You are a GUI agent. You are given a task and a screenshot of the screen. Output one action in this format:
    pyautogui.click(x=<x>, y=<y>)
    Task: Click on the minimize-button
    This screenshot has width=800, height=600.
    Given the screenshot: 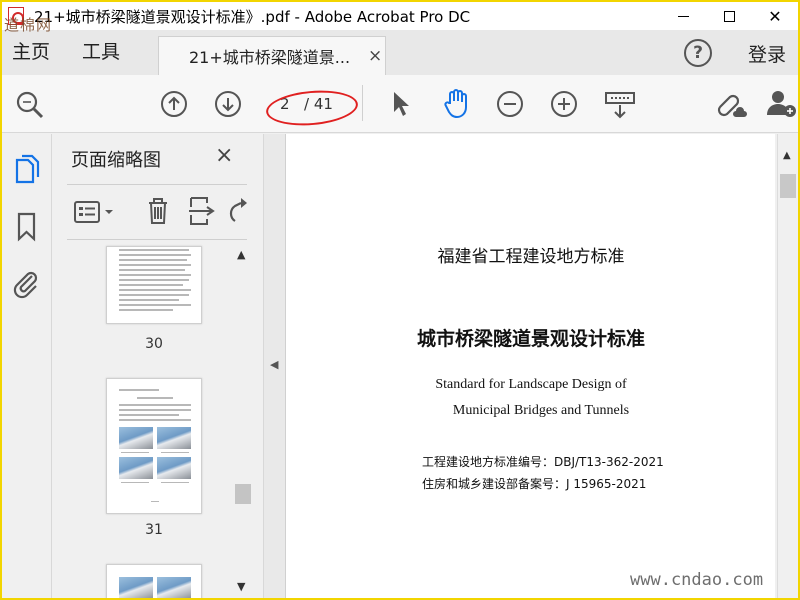 What is the action you would take?
    pyautogui.click(x=683, y=16)
    